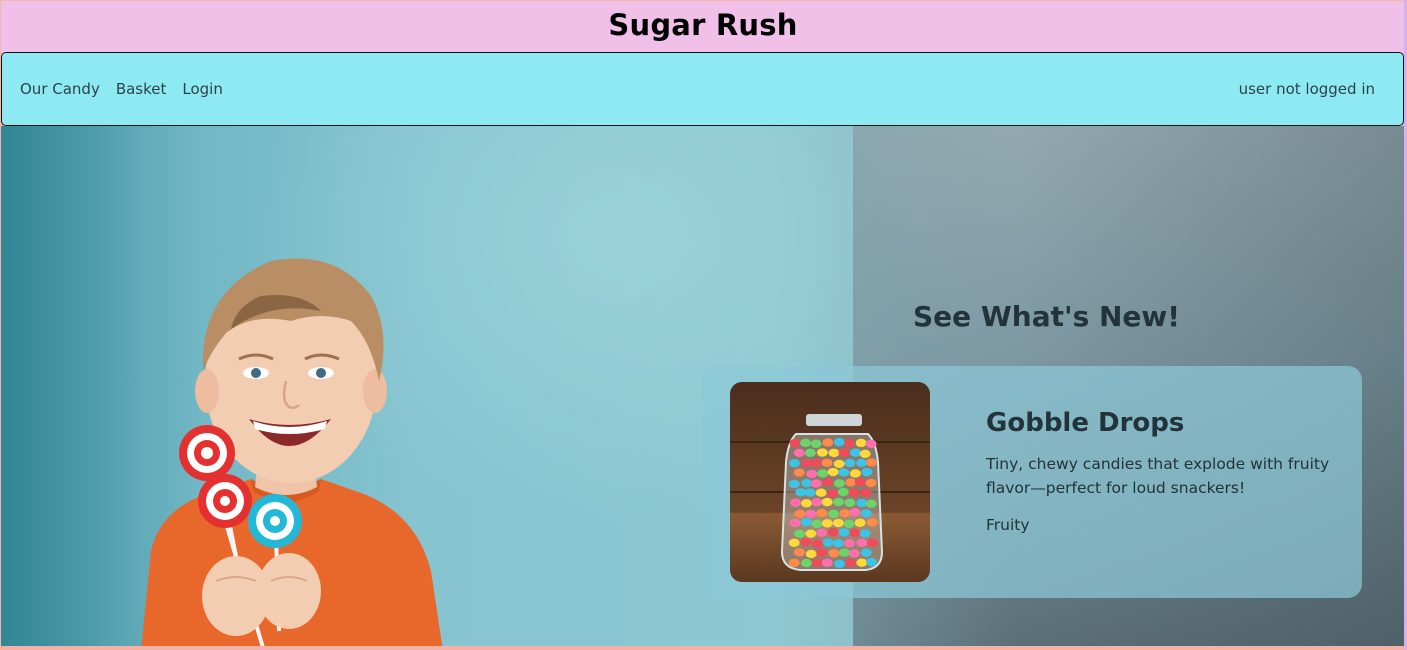  I want to click on site-title: Sugar Rush, so click(703, 25).